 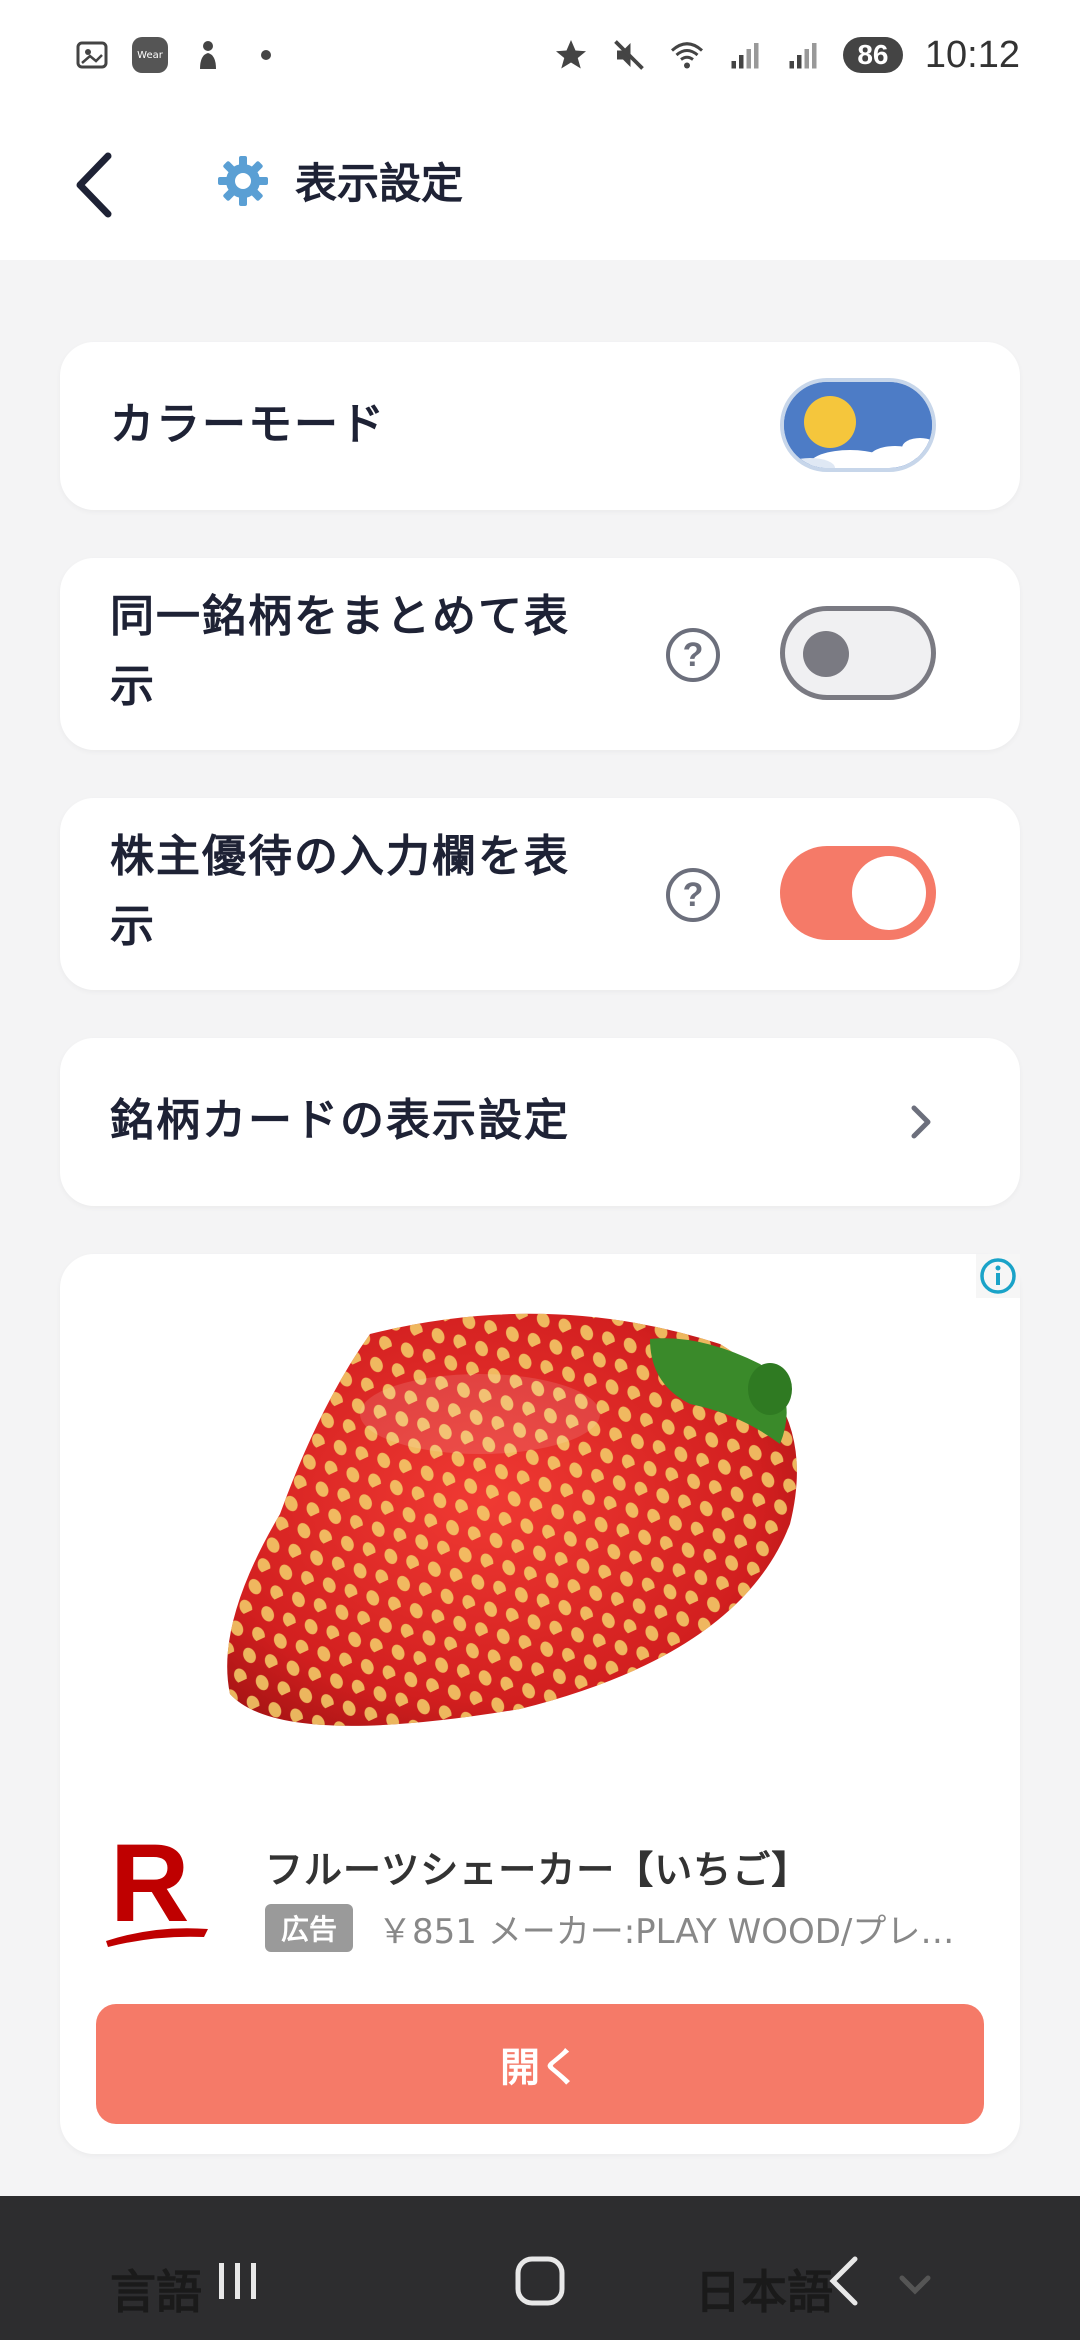 I want to click on sun-icon, so click(x=858, y=425).